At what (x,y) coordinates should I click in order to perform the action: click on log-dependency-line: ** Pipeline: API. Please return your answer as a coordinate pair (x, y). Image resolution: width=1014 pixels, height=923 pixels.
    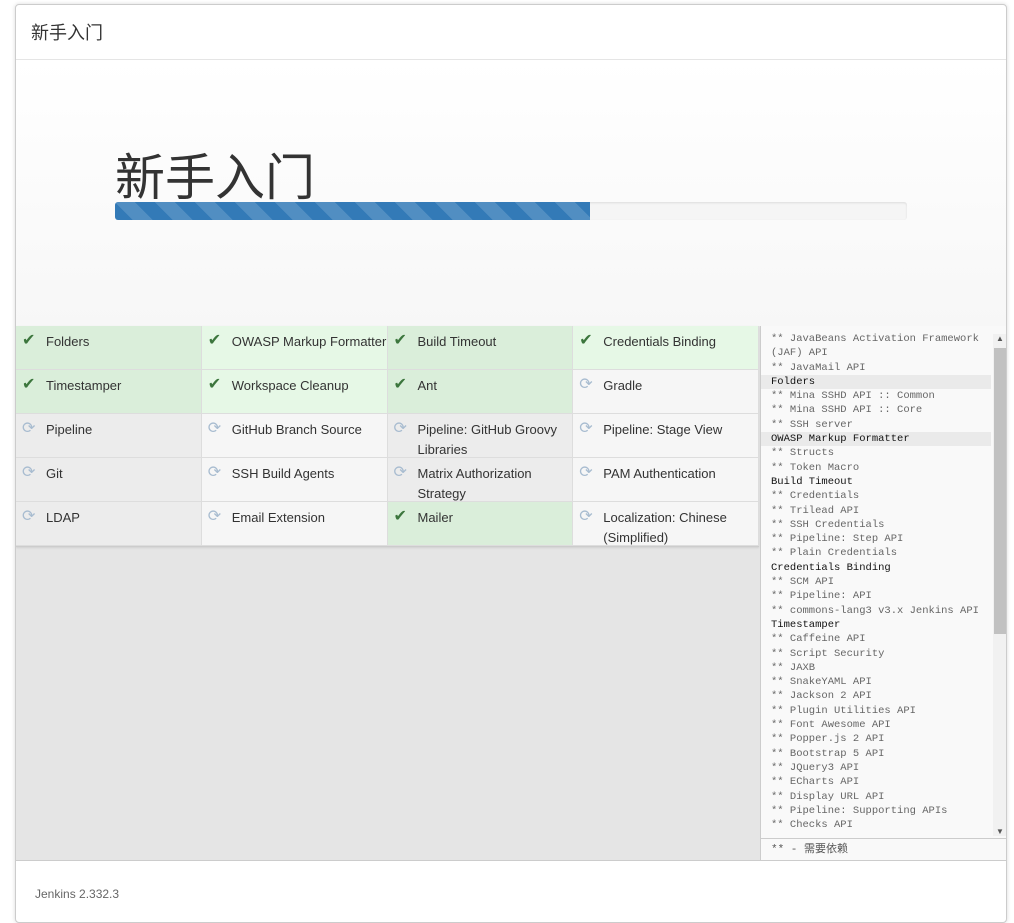
    Looking at the image, I should click on (821, 596).